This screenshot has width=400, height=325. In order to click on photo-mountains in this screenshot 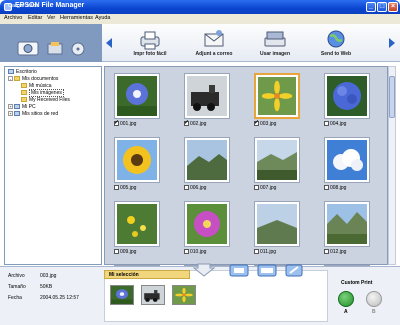, I will do `click(207, 160)`.